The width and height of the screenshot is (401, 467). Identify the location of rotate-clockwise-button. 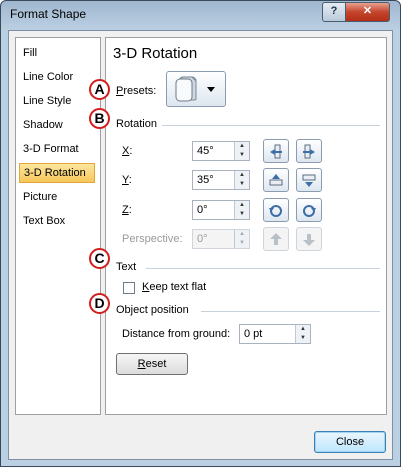
(309, 210).